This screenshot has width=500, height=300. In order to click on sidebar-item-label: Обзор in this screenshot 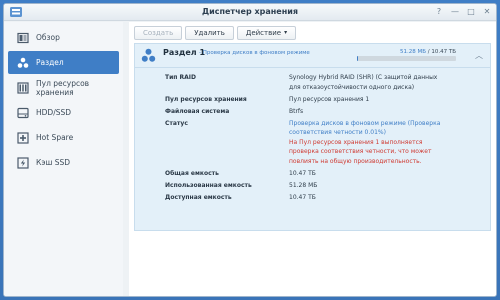, I will do `click(48, 37)`.